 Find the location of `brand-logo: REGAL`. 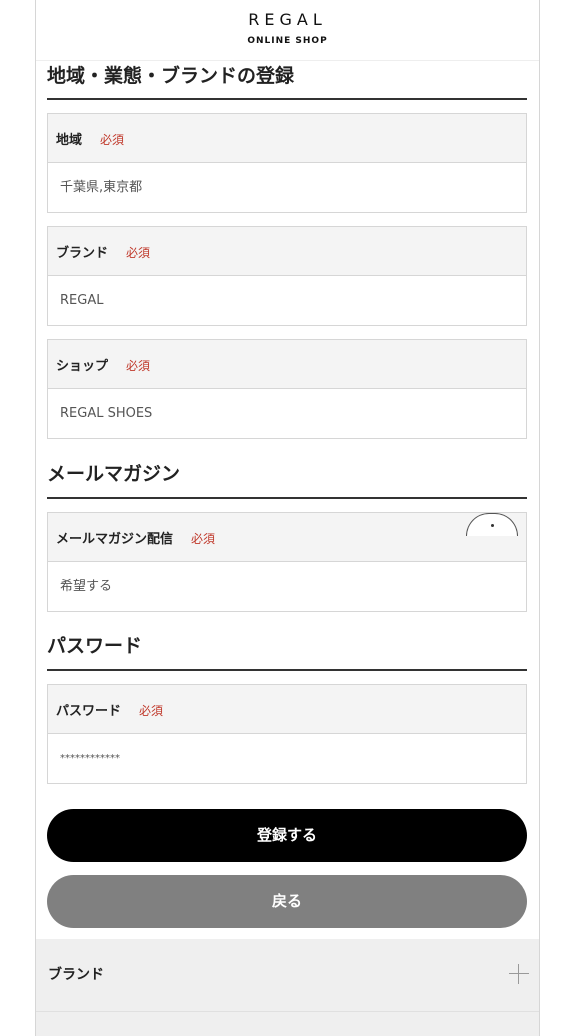

brand-logo: REGAL is located at coordinates (287, 19).